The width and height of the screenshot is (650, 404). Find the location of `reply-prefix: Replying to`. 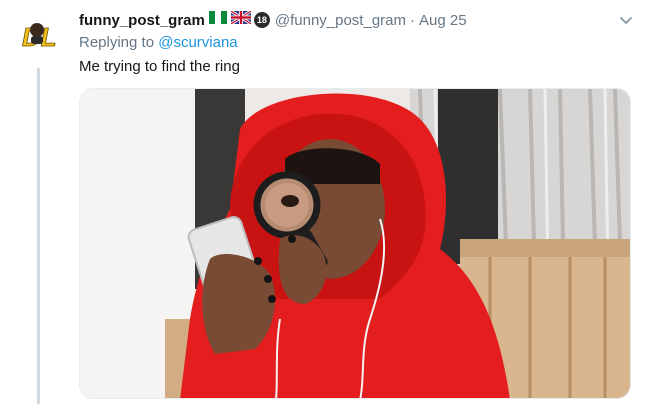

reply-prefix: Replying to is located at coordinates (117, 42).